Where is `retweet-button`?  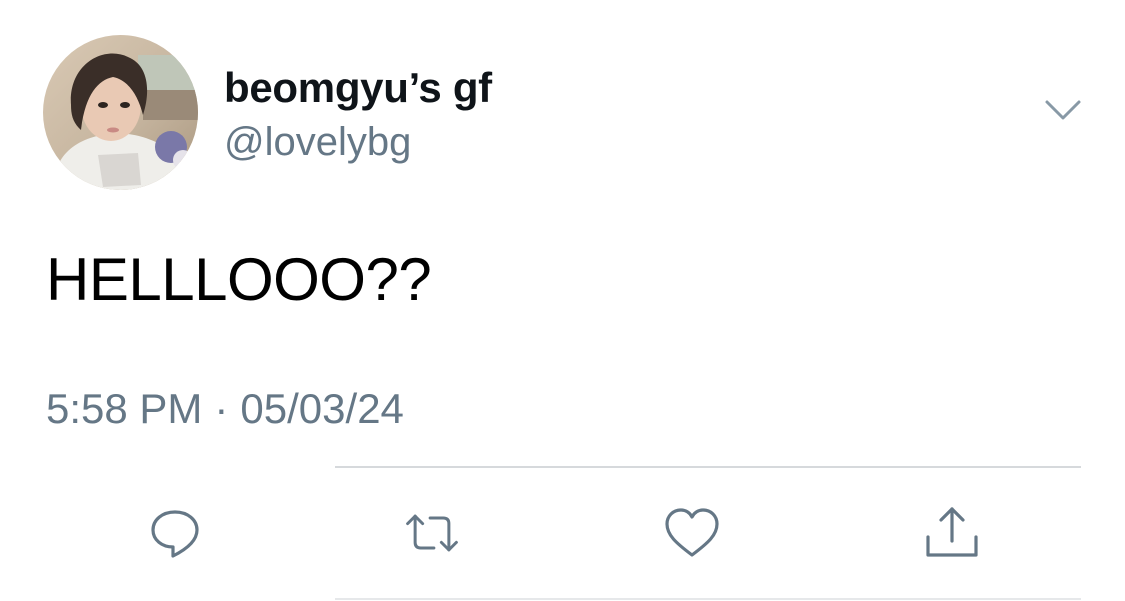 retweet-button is located at coordinates (432, 533).